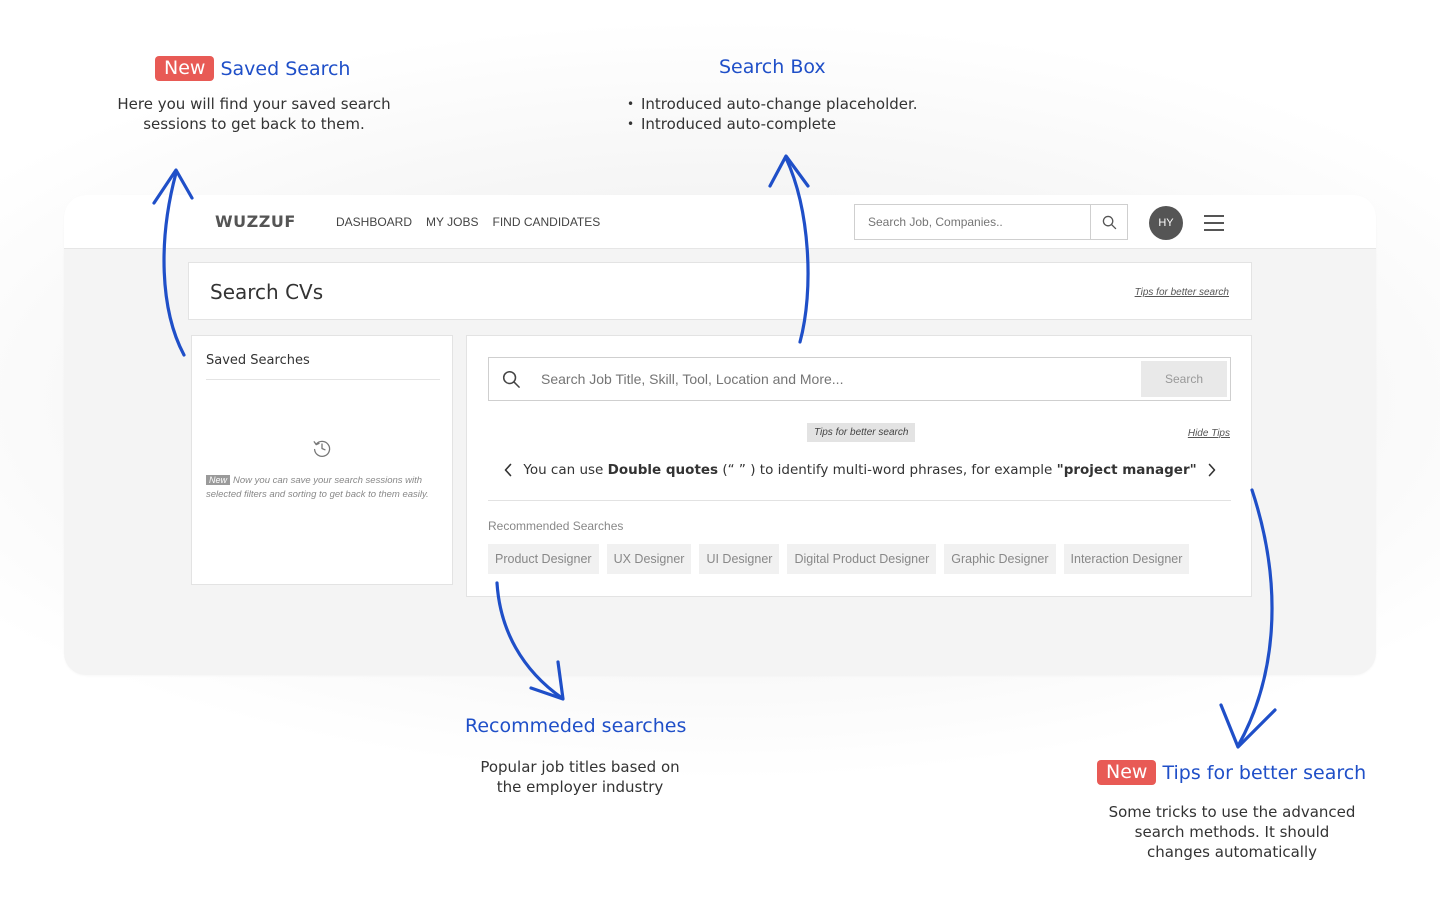  I want to click on tips-annotation-title: New Tips for better search, so click(1231, 772).